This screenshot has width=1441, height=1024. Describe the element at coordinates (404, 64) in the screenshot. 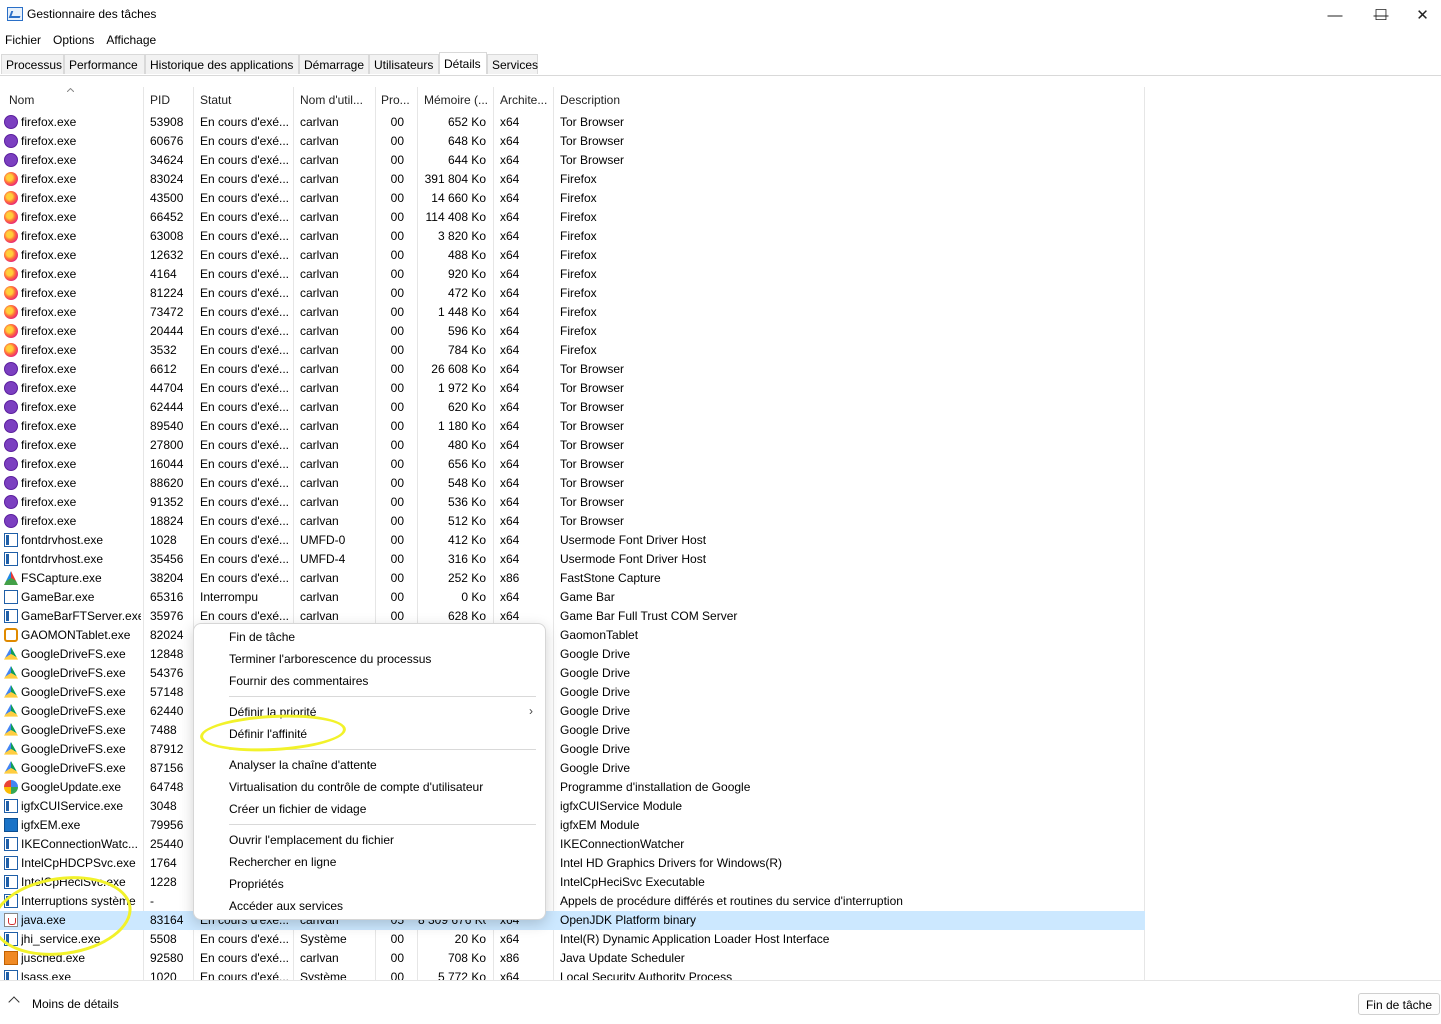

I see `tab-utilisateurs: Utilisateurs` at that location.